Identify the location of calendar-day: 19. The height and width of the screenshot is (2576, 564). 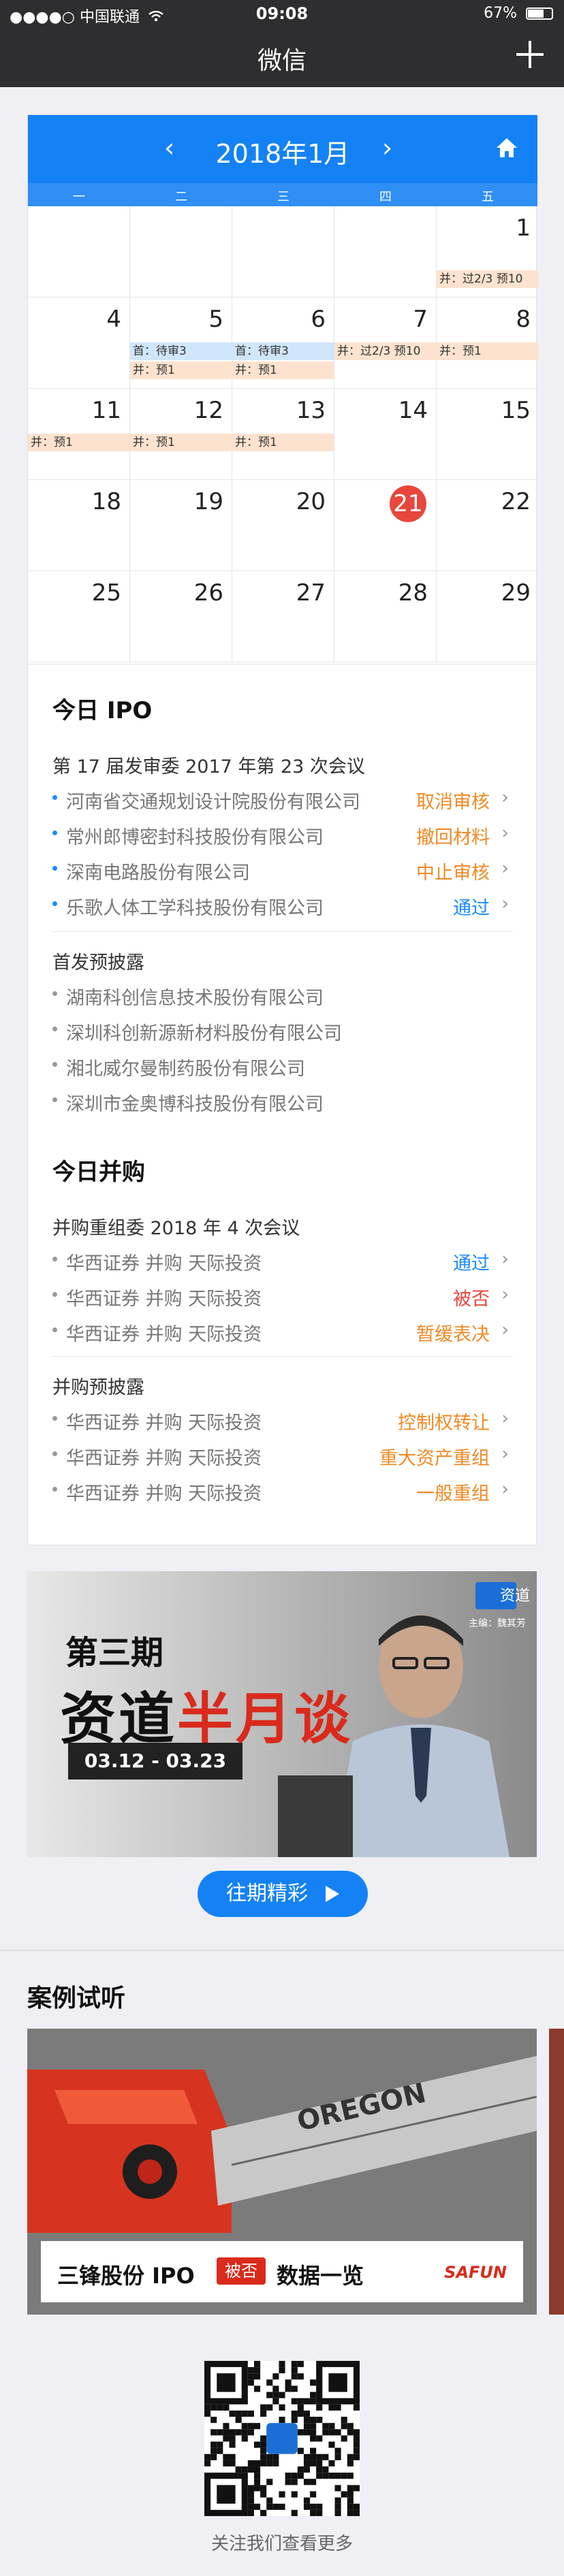
(181, 526).